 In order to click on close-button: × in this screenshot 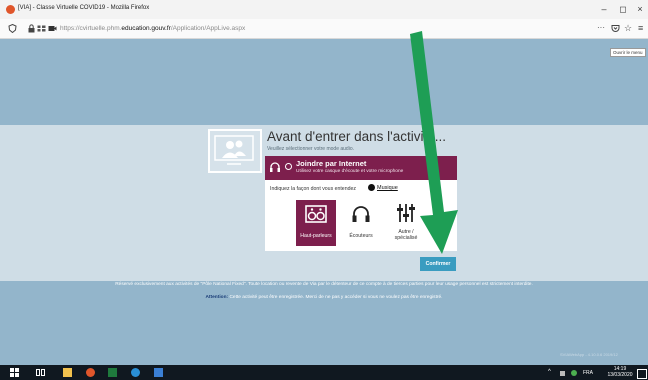, I will do `click(640, 9)`.